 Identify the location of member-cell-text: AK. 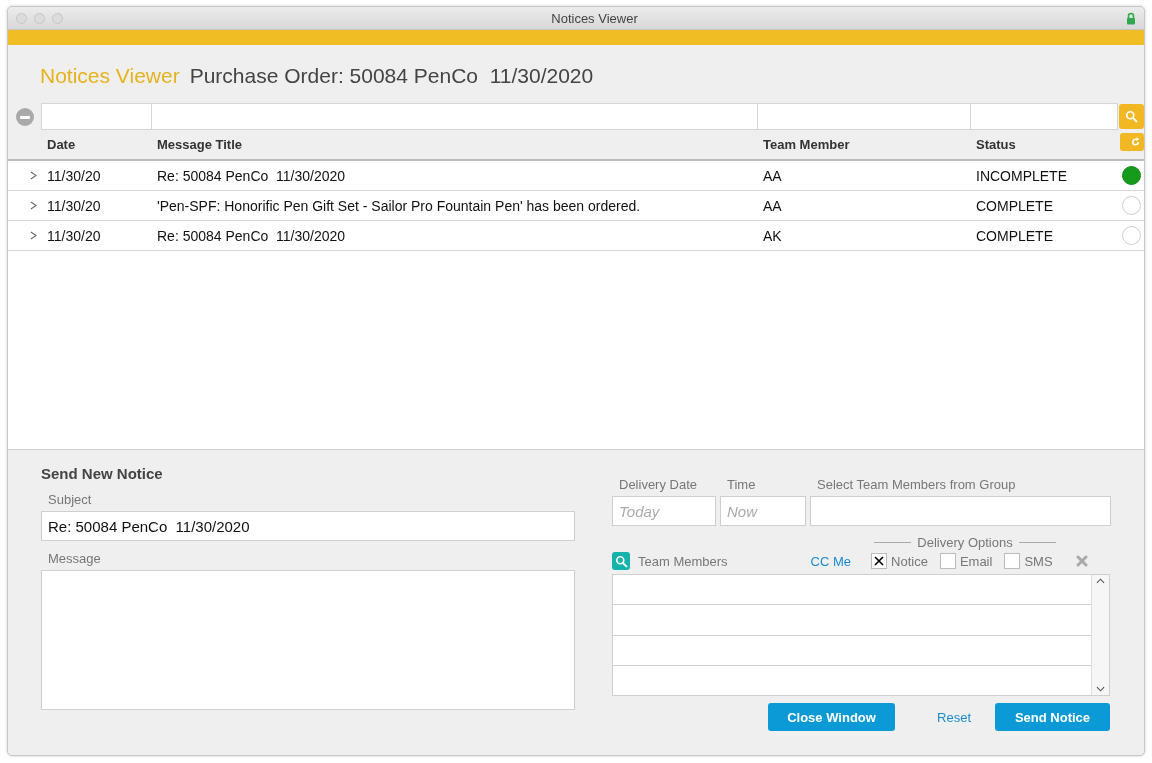
(772, 235).